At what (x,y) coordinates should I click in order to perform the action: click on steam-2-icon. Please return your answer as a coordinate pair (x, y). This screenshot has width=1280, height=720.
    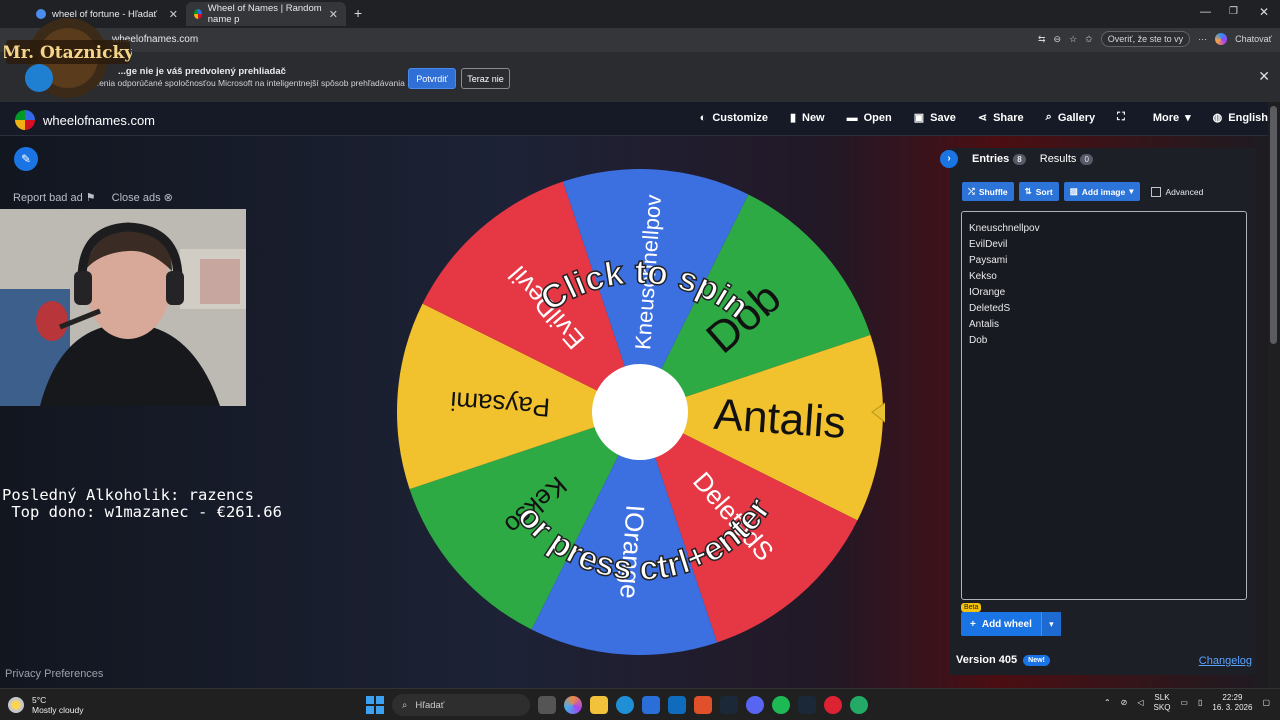
    Looking at the image, I should click on (807, 705).